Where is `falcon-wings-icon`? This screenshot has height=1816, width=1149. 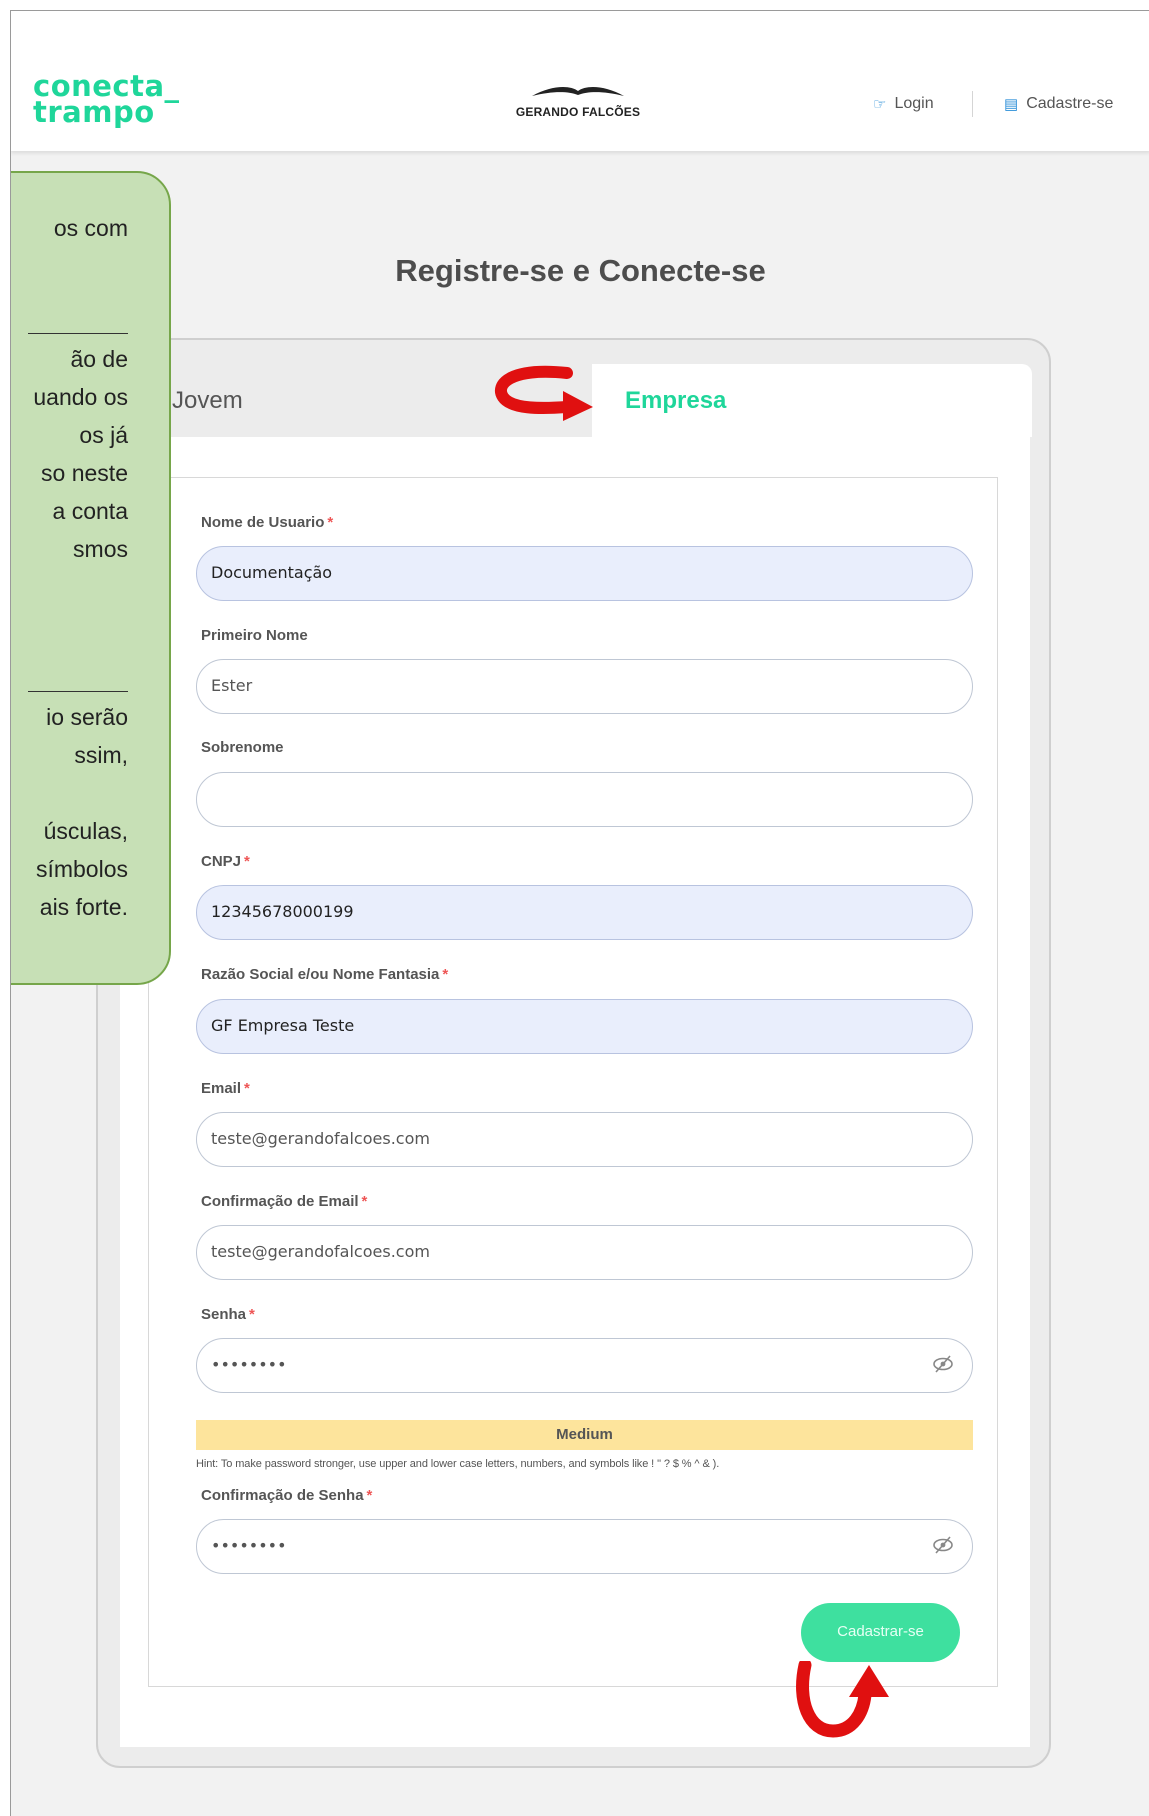
falcon-wings-icon is located at coordinates (578, 91).